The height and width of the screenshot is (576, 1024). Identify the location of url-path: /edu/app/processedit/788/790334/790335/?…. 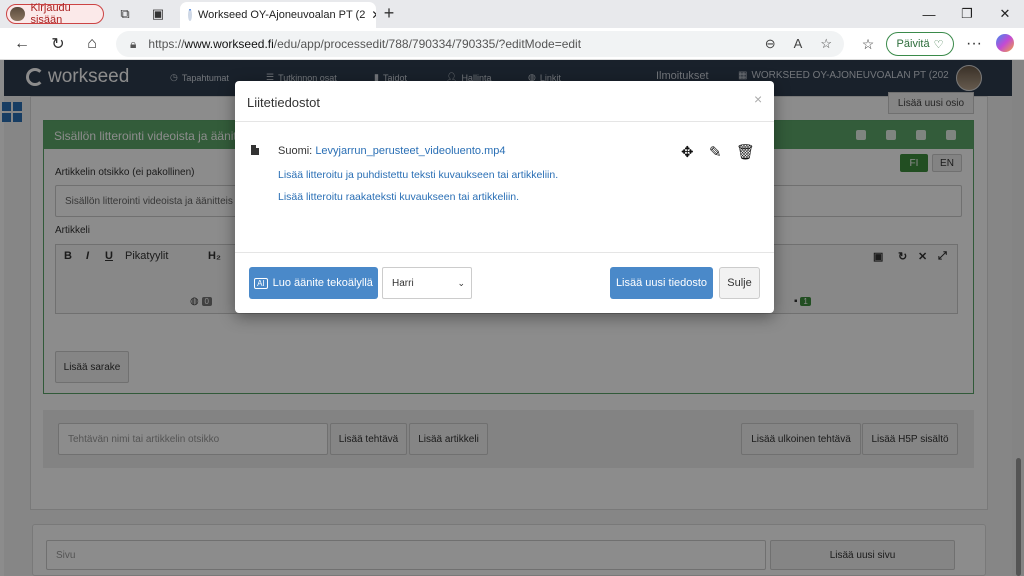
(427, 44).